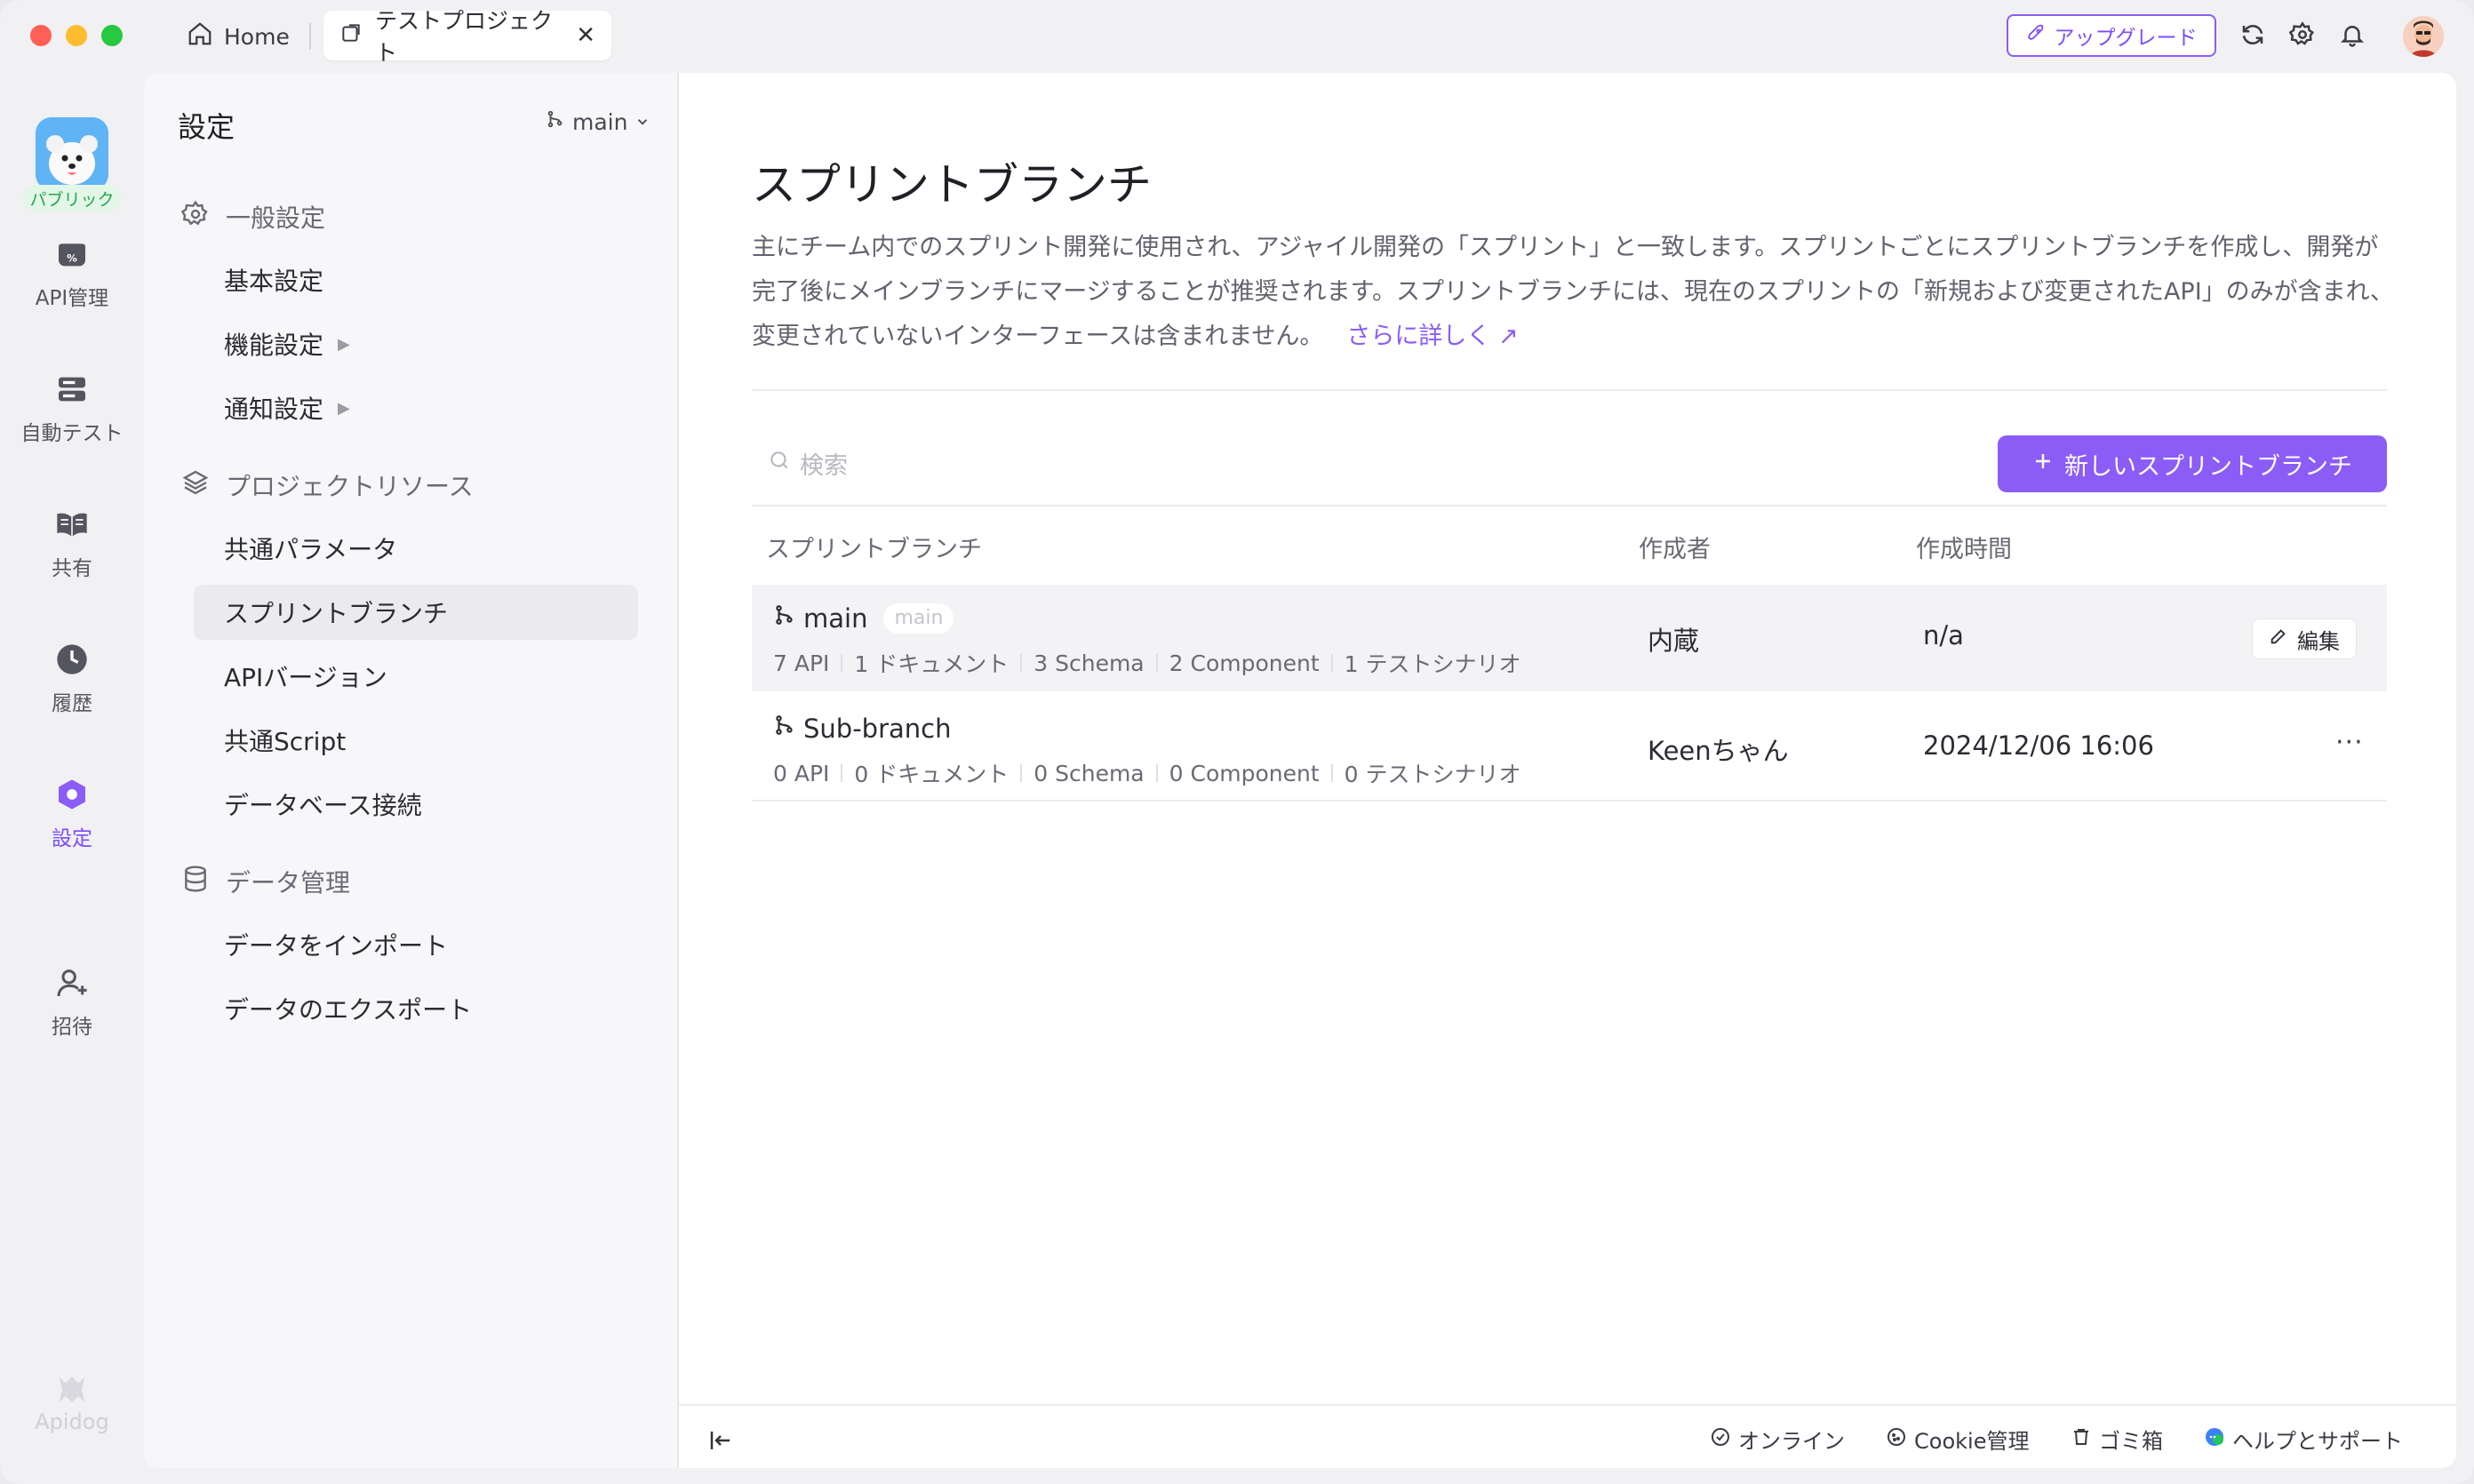  What do you see at coordinates (72, 298) in the screenshot?
I see `rail-label-api: API管理` at bounding box center [72, 298].